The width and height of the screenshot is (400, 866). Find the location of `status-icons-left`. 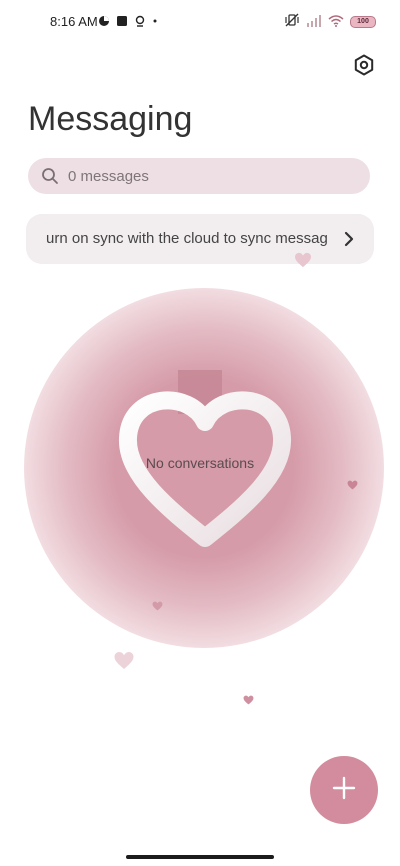

status-icons-left is located at coordinates (128, 23).